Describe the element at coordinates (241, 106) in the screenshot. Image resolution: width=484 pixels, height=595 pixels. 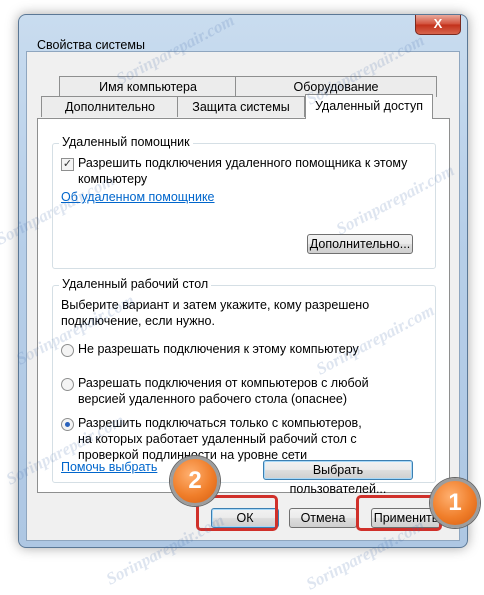
I see `tab-system-protection: Защита системы` at that location.